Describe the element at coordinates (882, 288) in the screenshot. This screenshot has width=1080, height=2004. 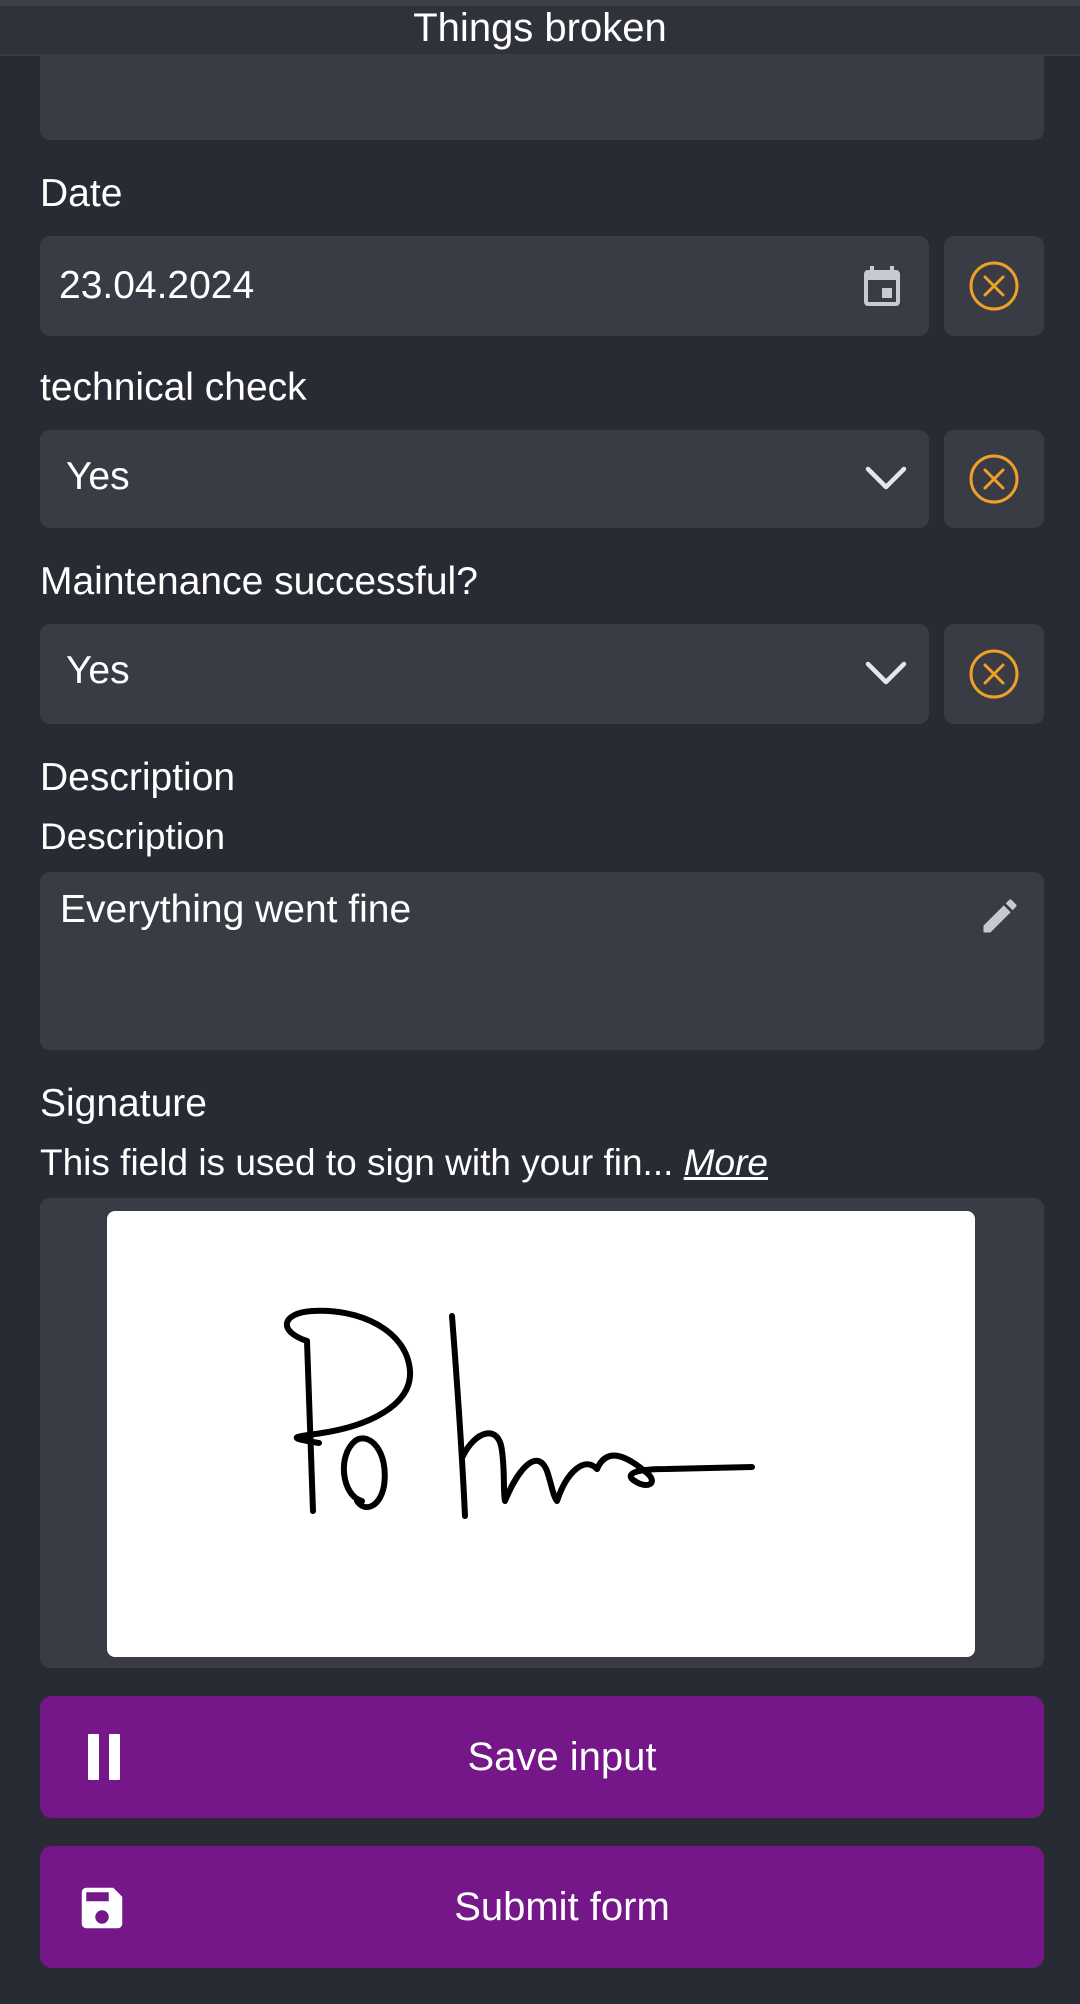
I see `calendar-icon` at that location.